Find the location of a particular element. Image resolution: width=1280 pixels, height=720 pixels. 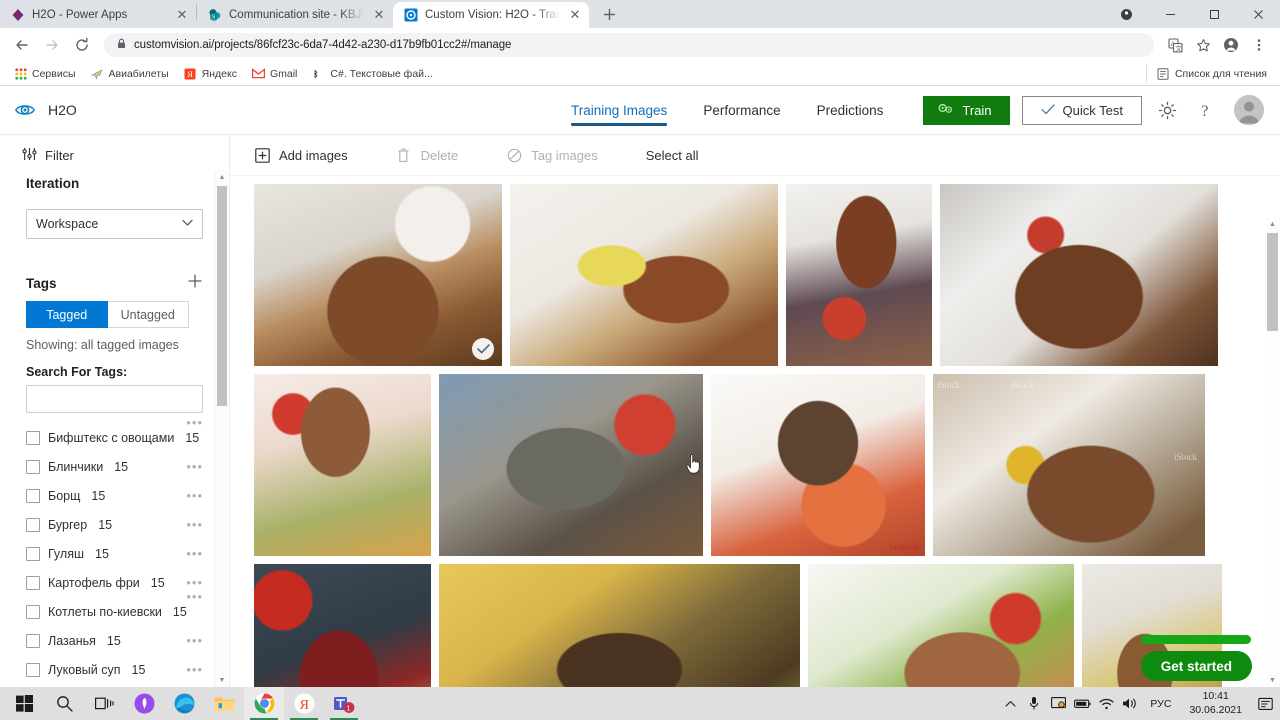

image-selected-check-icon is located at coordinates (483, 349).